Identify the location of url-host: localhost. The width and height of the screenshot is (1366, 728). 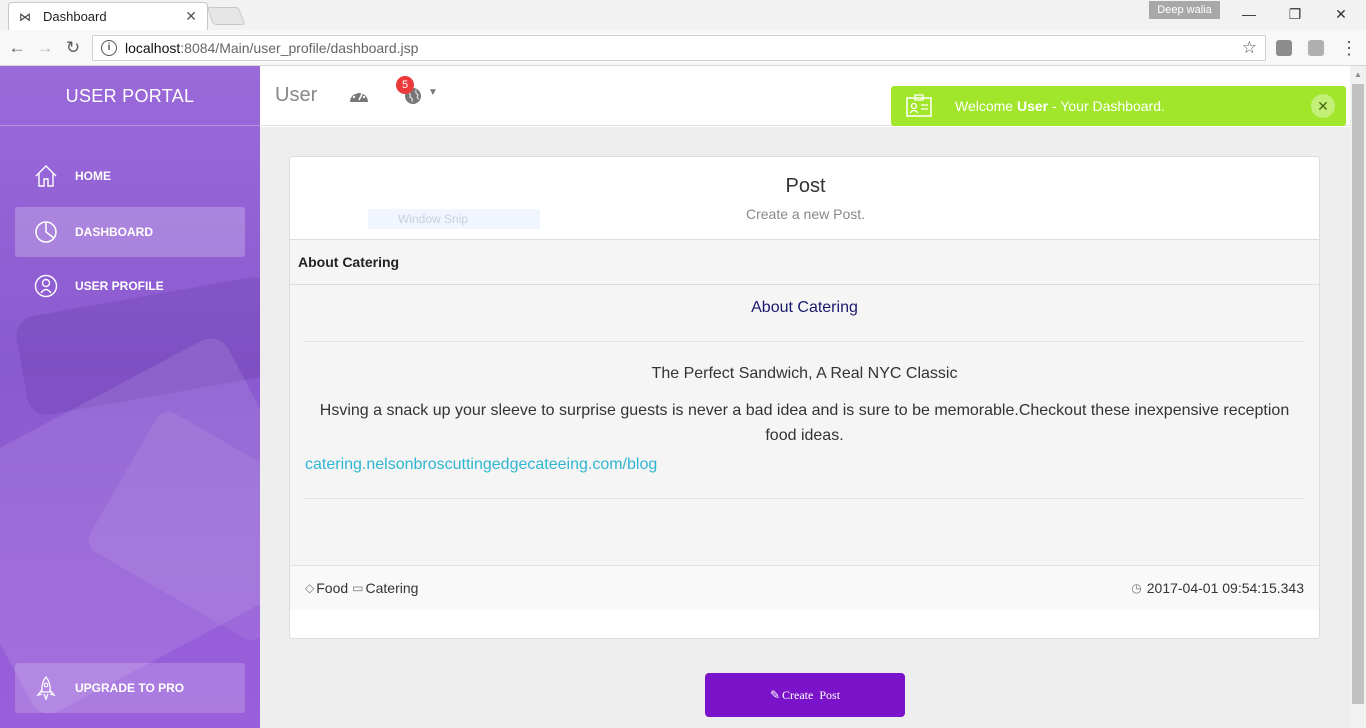
(153, 48).